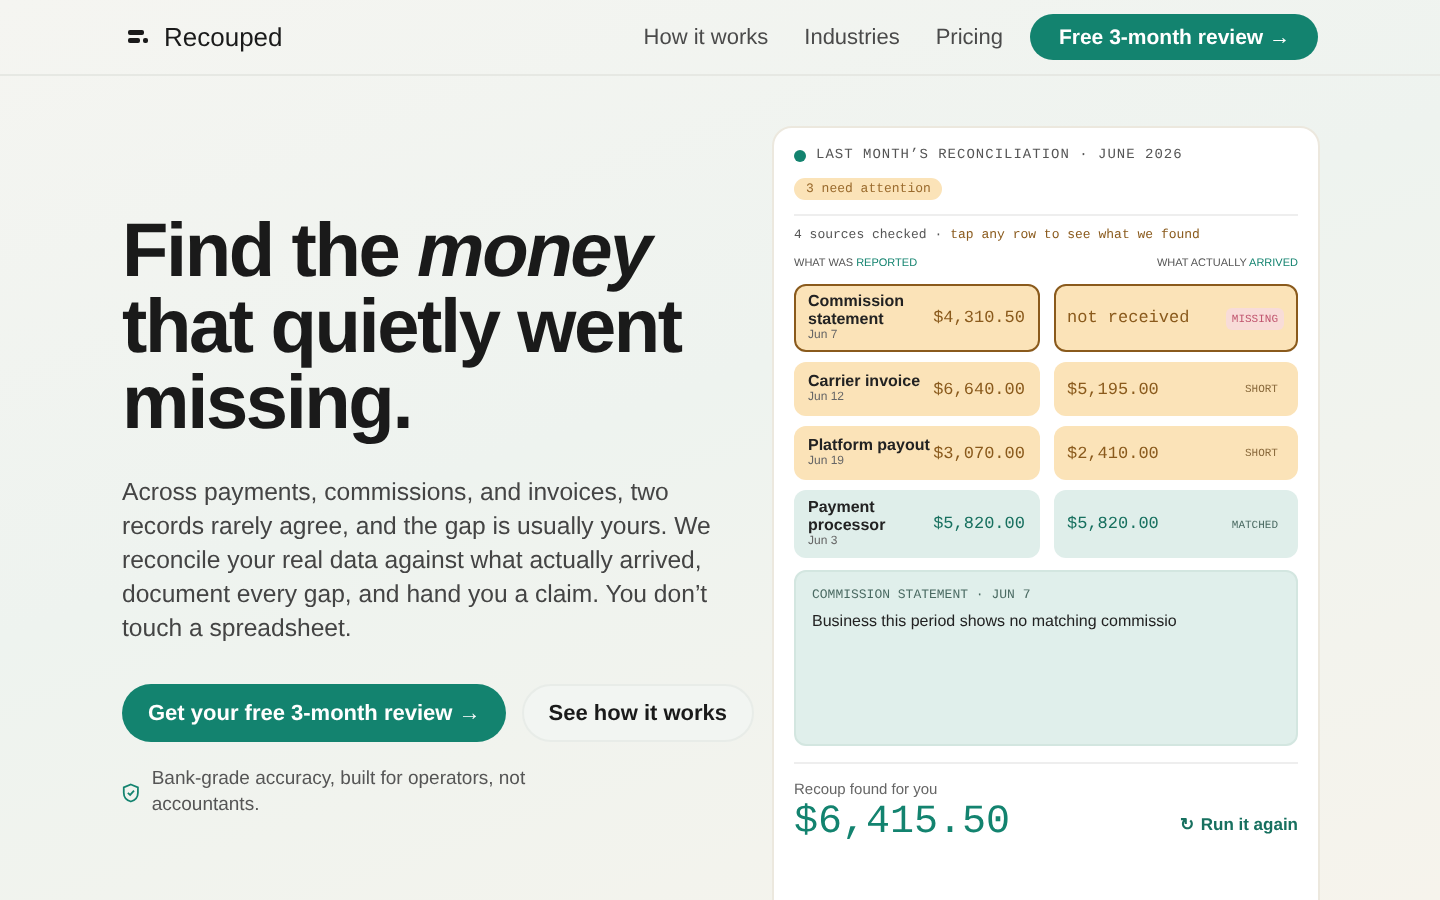 This screenshot has height=900, width=1440. Describe the element at coordinates (1239, 830) in the screenshot. I see `run-again-button: ↻ Run it again` at that location.